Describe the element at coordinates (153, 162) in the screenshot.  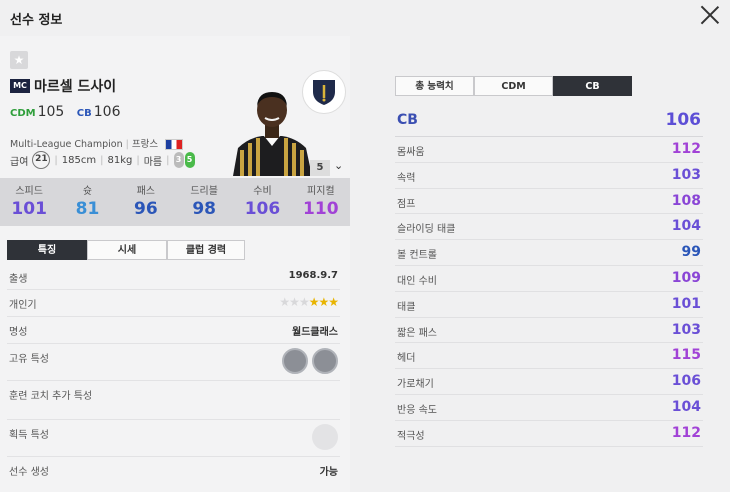
I see `body-type: 마름` at that location.